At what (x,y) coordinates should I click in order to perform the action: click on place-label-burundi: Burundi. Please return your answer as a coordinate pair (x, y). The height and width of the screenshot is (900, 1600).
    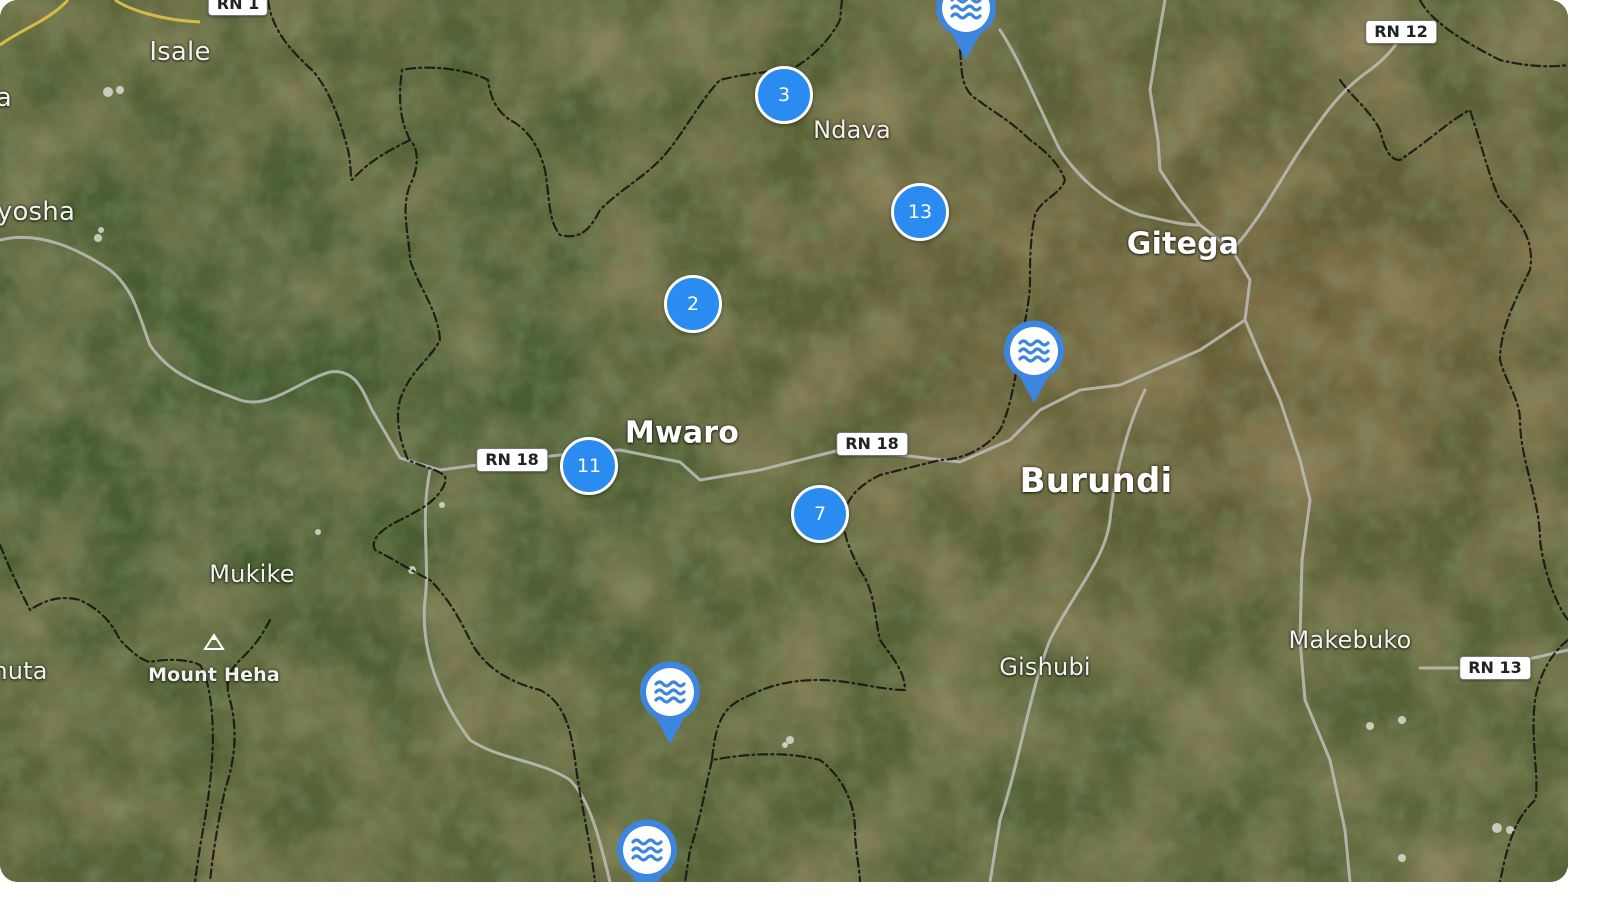
    Looking at the image, I should click on (1096, 481).